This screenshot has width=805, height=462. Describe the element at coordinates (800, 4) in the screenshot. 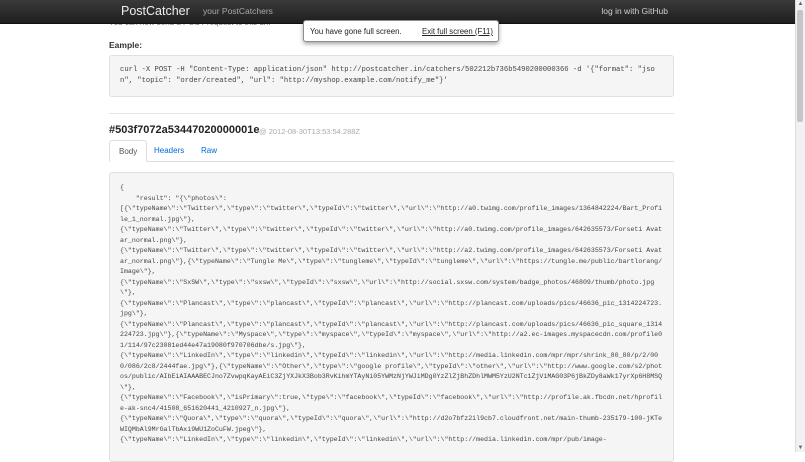

I see `scroll-up-arrow-icon: ▲` at that location.